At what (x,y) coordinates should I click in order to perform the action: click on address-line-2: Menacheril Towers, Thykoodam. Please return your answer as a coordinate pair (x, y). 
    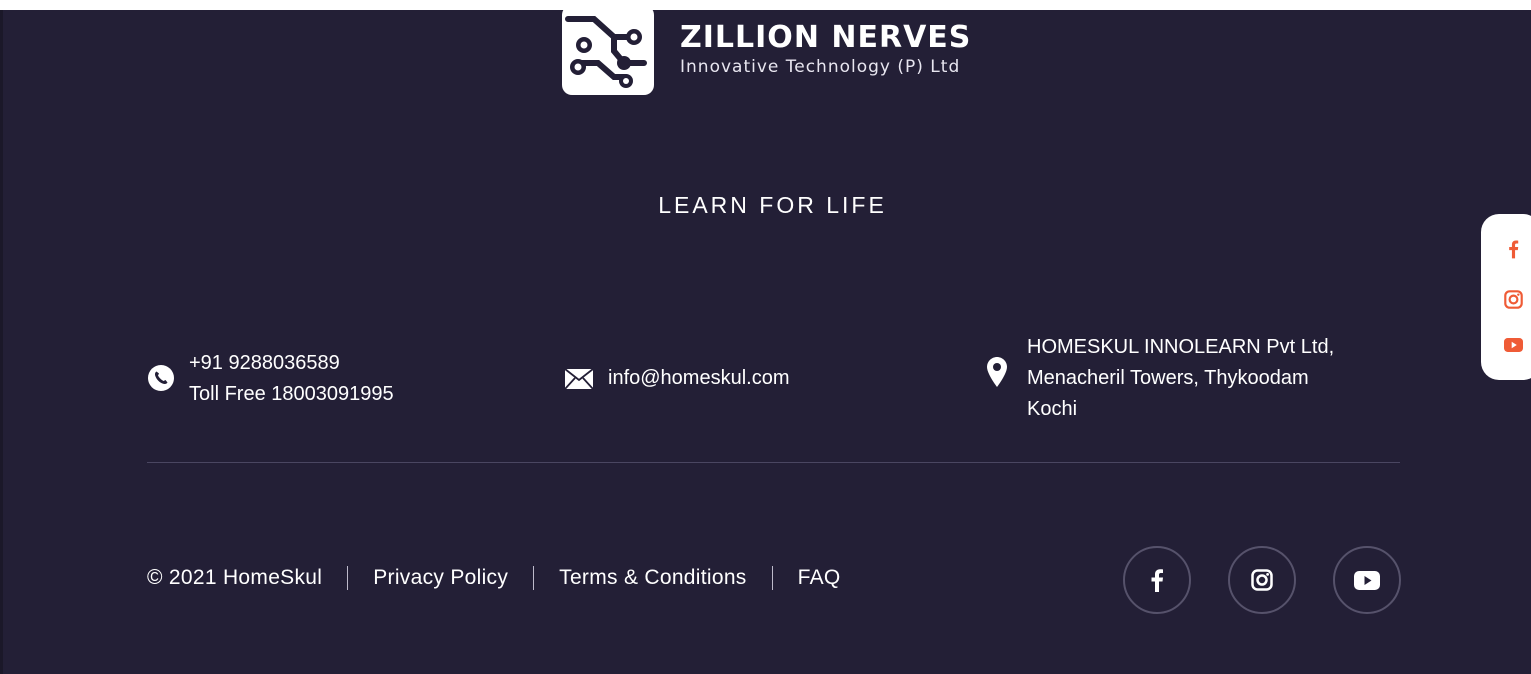
    Looking at the image, I should click on (1168, 378).